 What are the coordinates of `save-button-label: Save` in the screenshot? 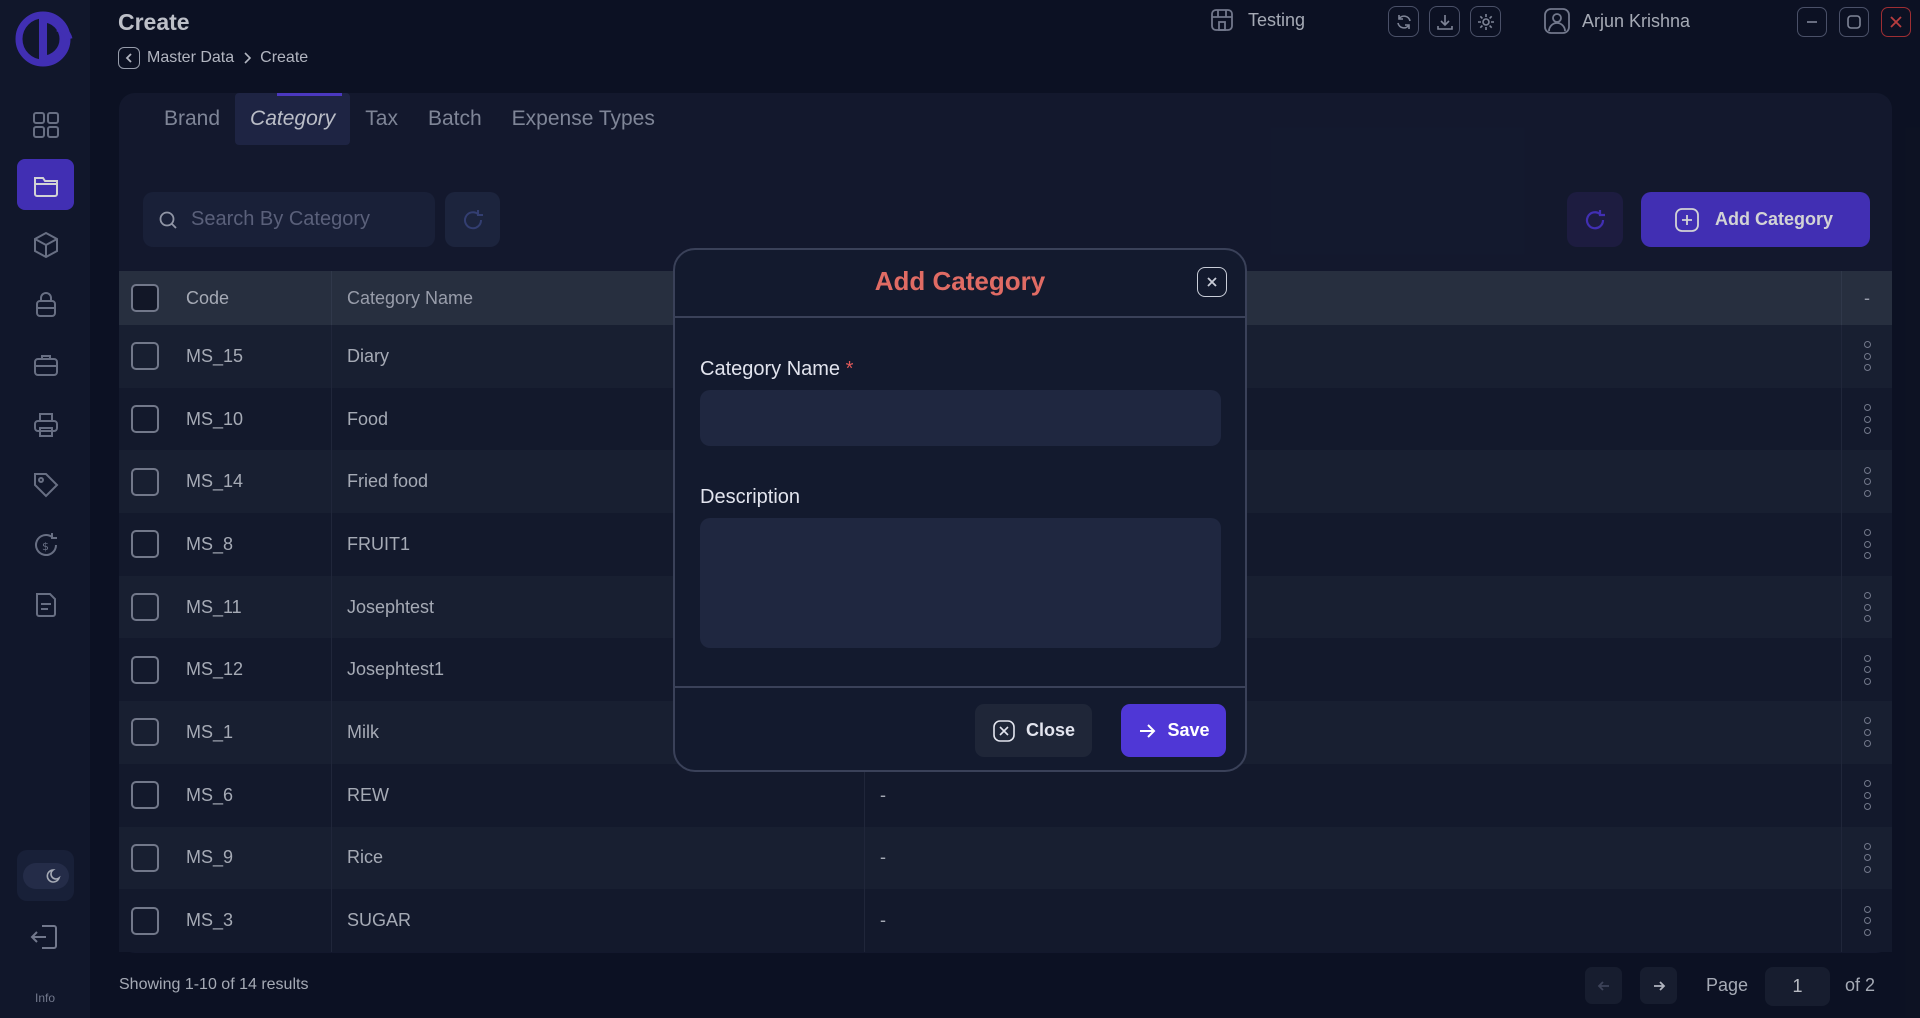 It's located at (1188, 730).